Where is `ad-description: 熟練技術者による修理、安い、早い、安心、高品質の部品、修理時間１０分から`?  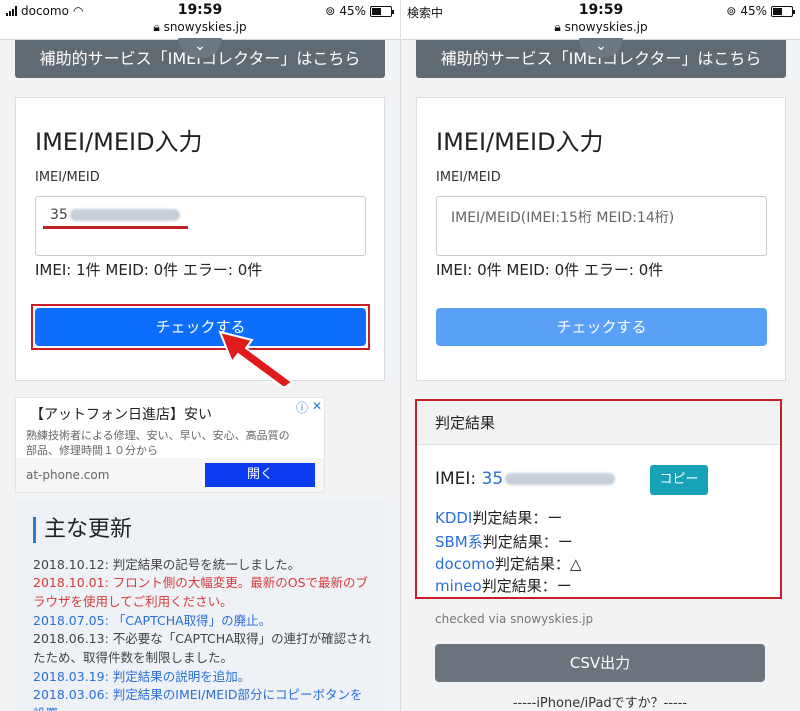 ad-description: 熟練技術者による修理、安い、早い、安心、高品質の部品、修理時間１０分から is located at coordinates (158, 443).